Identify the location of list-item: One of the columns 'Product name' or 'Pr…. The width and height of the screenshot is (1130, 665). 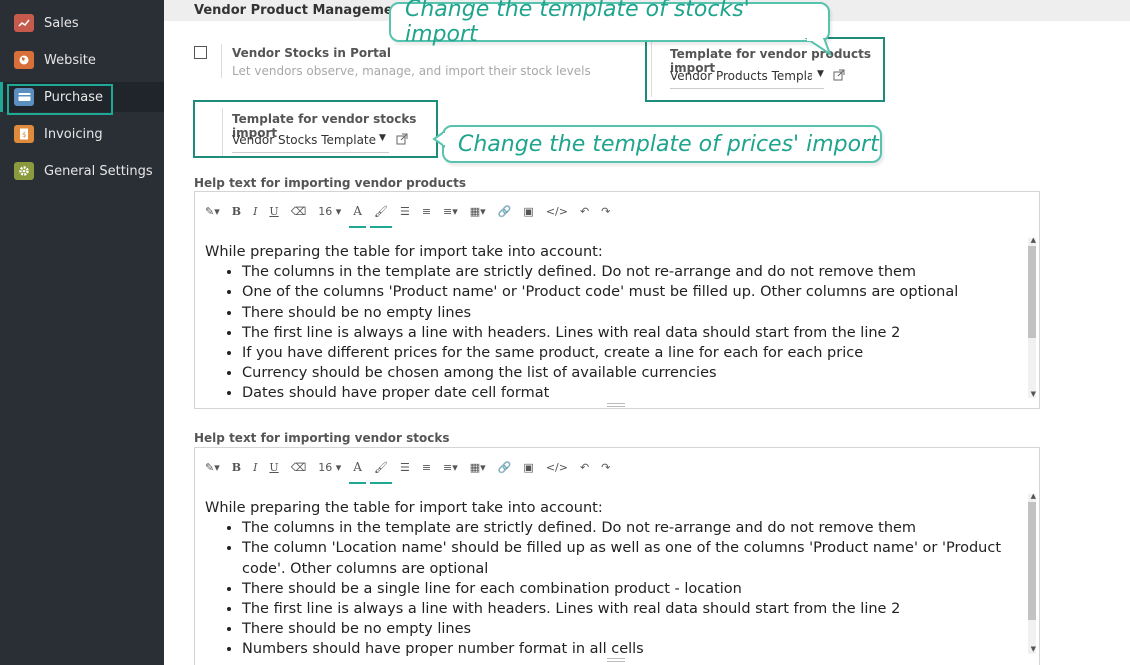
(632, 292).